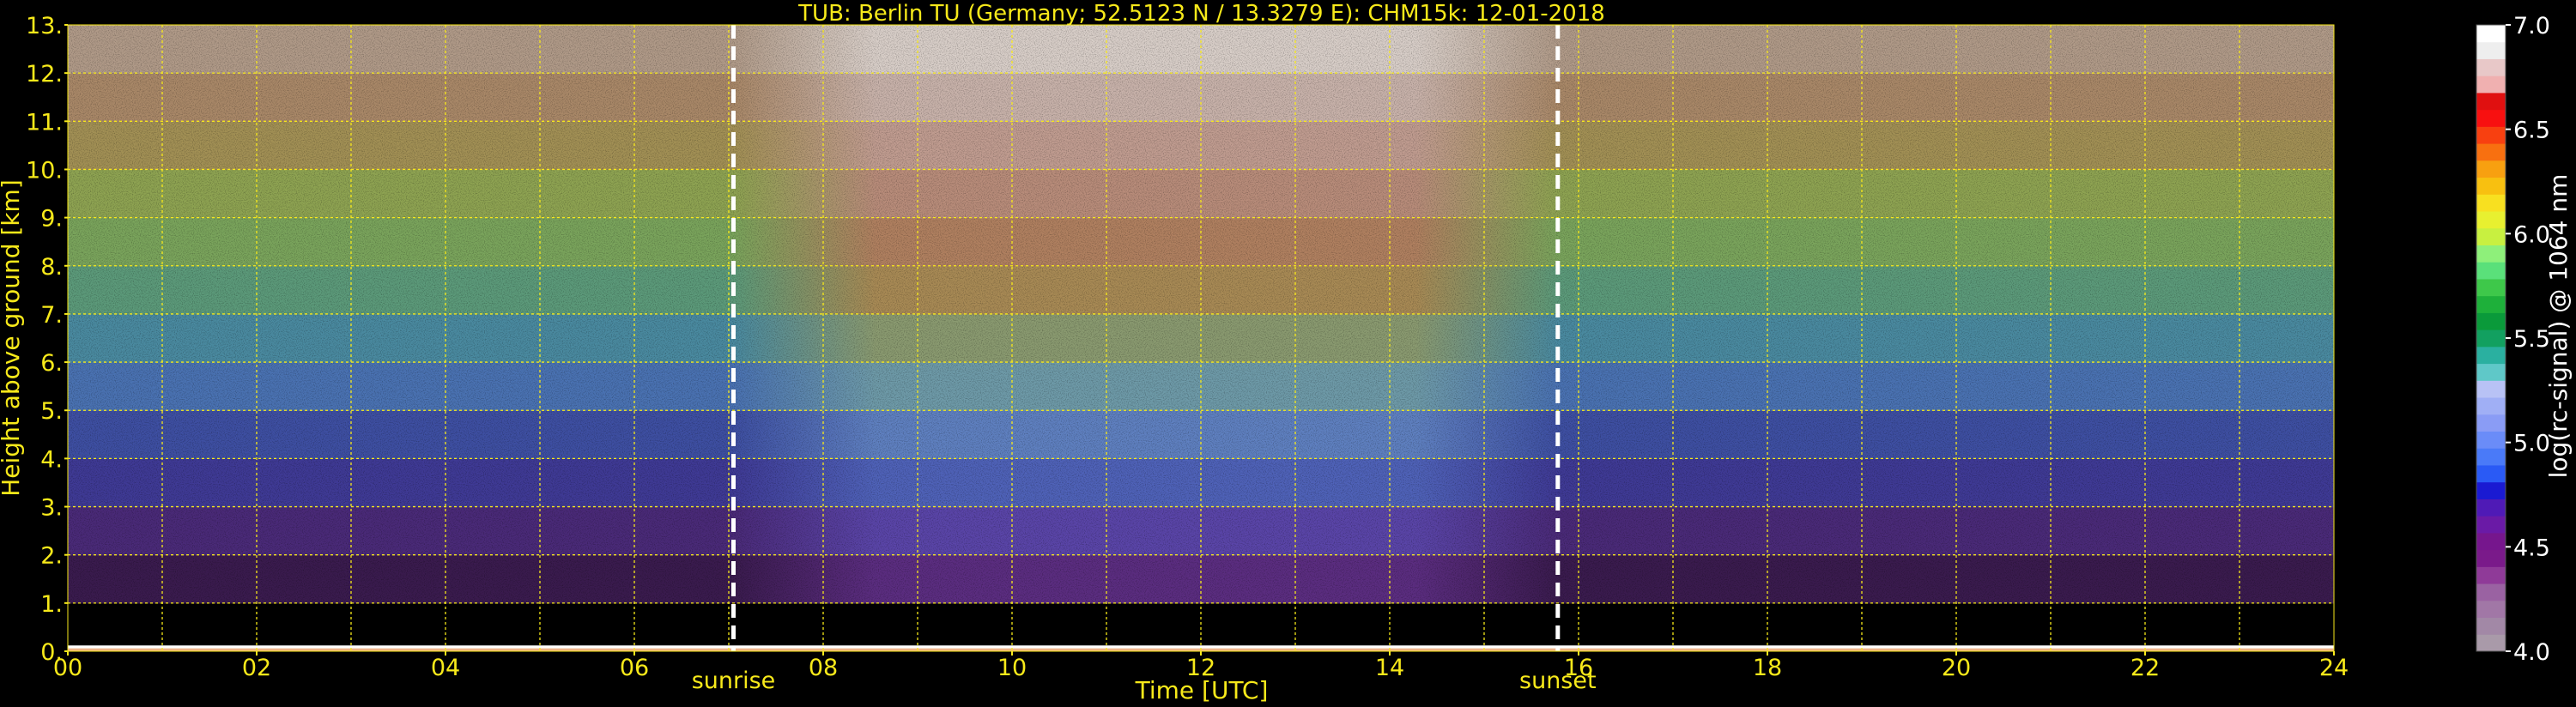 The image size is (2576, 707). Describe the element at coordinates (12, 338) in the screenshot. I see `y-axis-label: Height above ground [km]` at that location.